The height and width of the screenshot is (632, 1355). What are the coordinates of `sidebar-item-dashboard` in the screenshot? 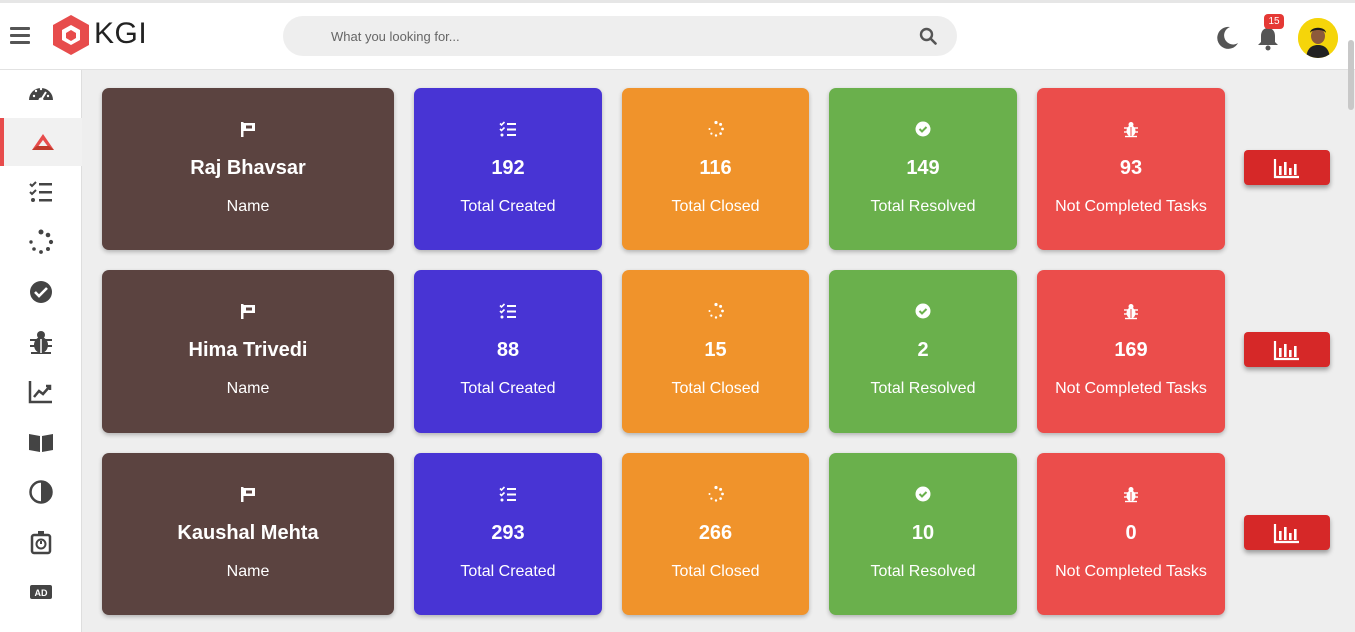 It's located at (41, 94).